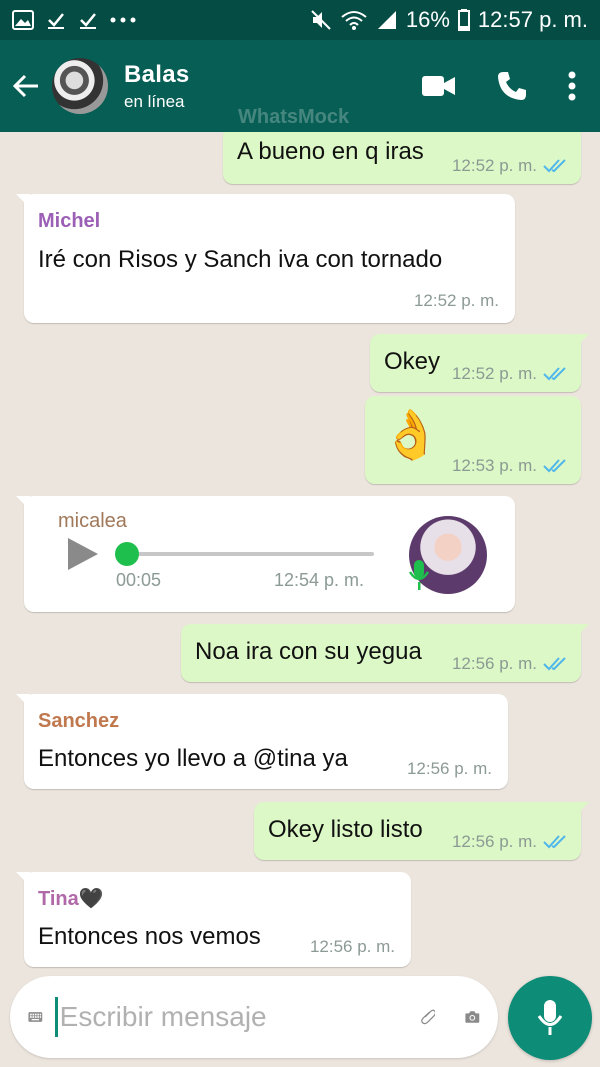 Image resolution: width=600 pixels, height=1067 pixels. Describe the element at coordinates (473, 440) in the screenshot. I see `message-outgoing-emoji: 👌 12:53 p. m.` at that location.